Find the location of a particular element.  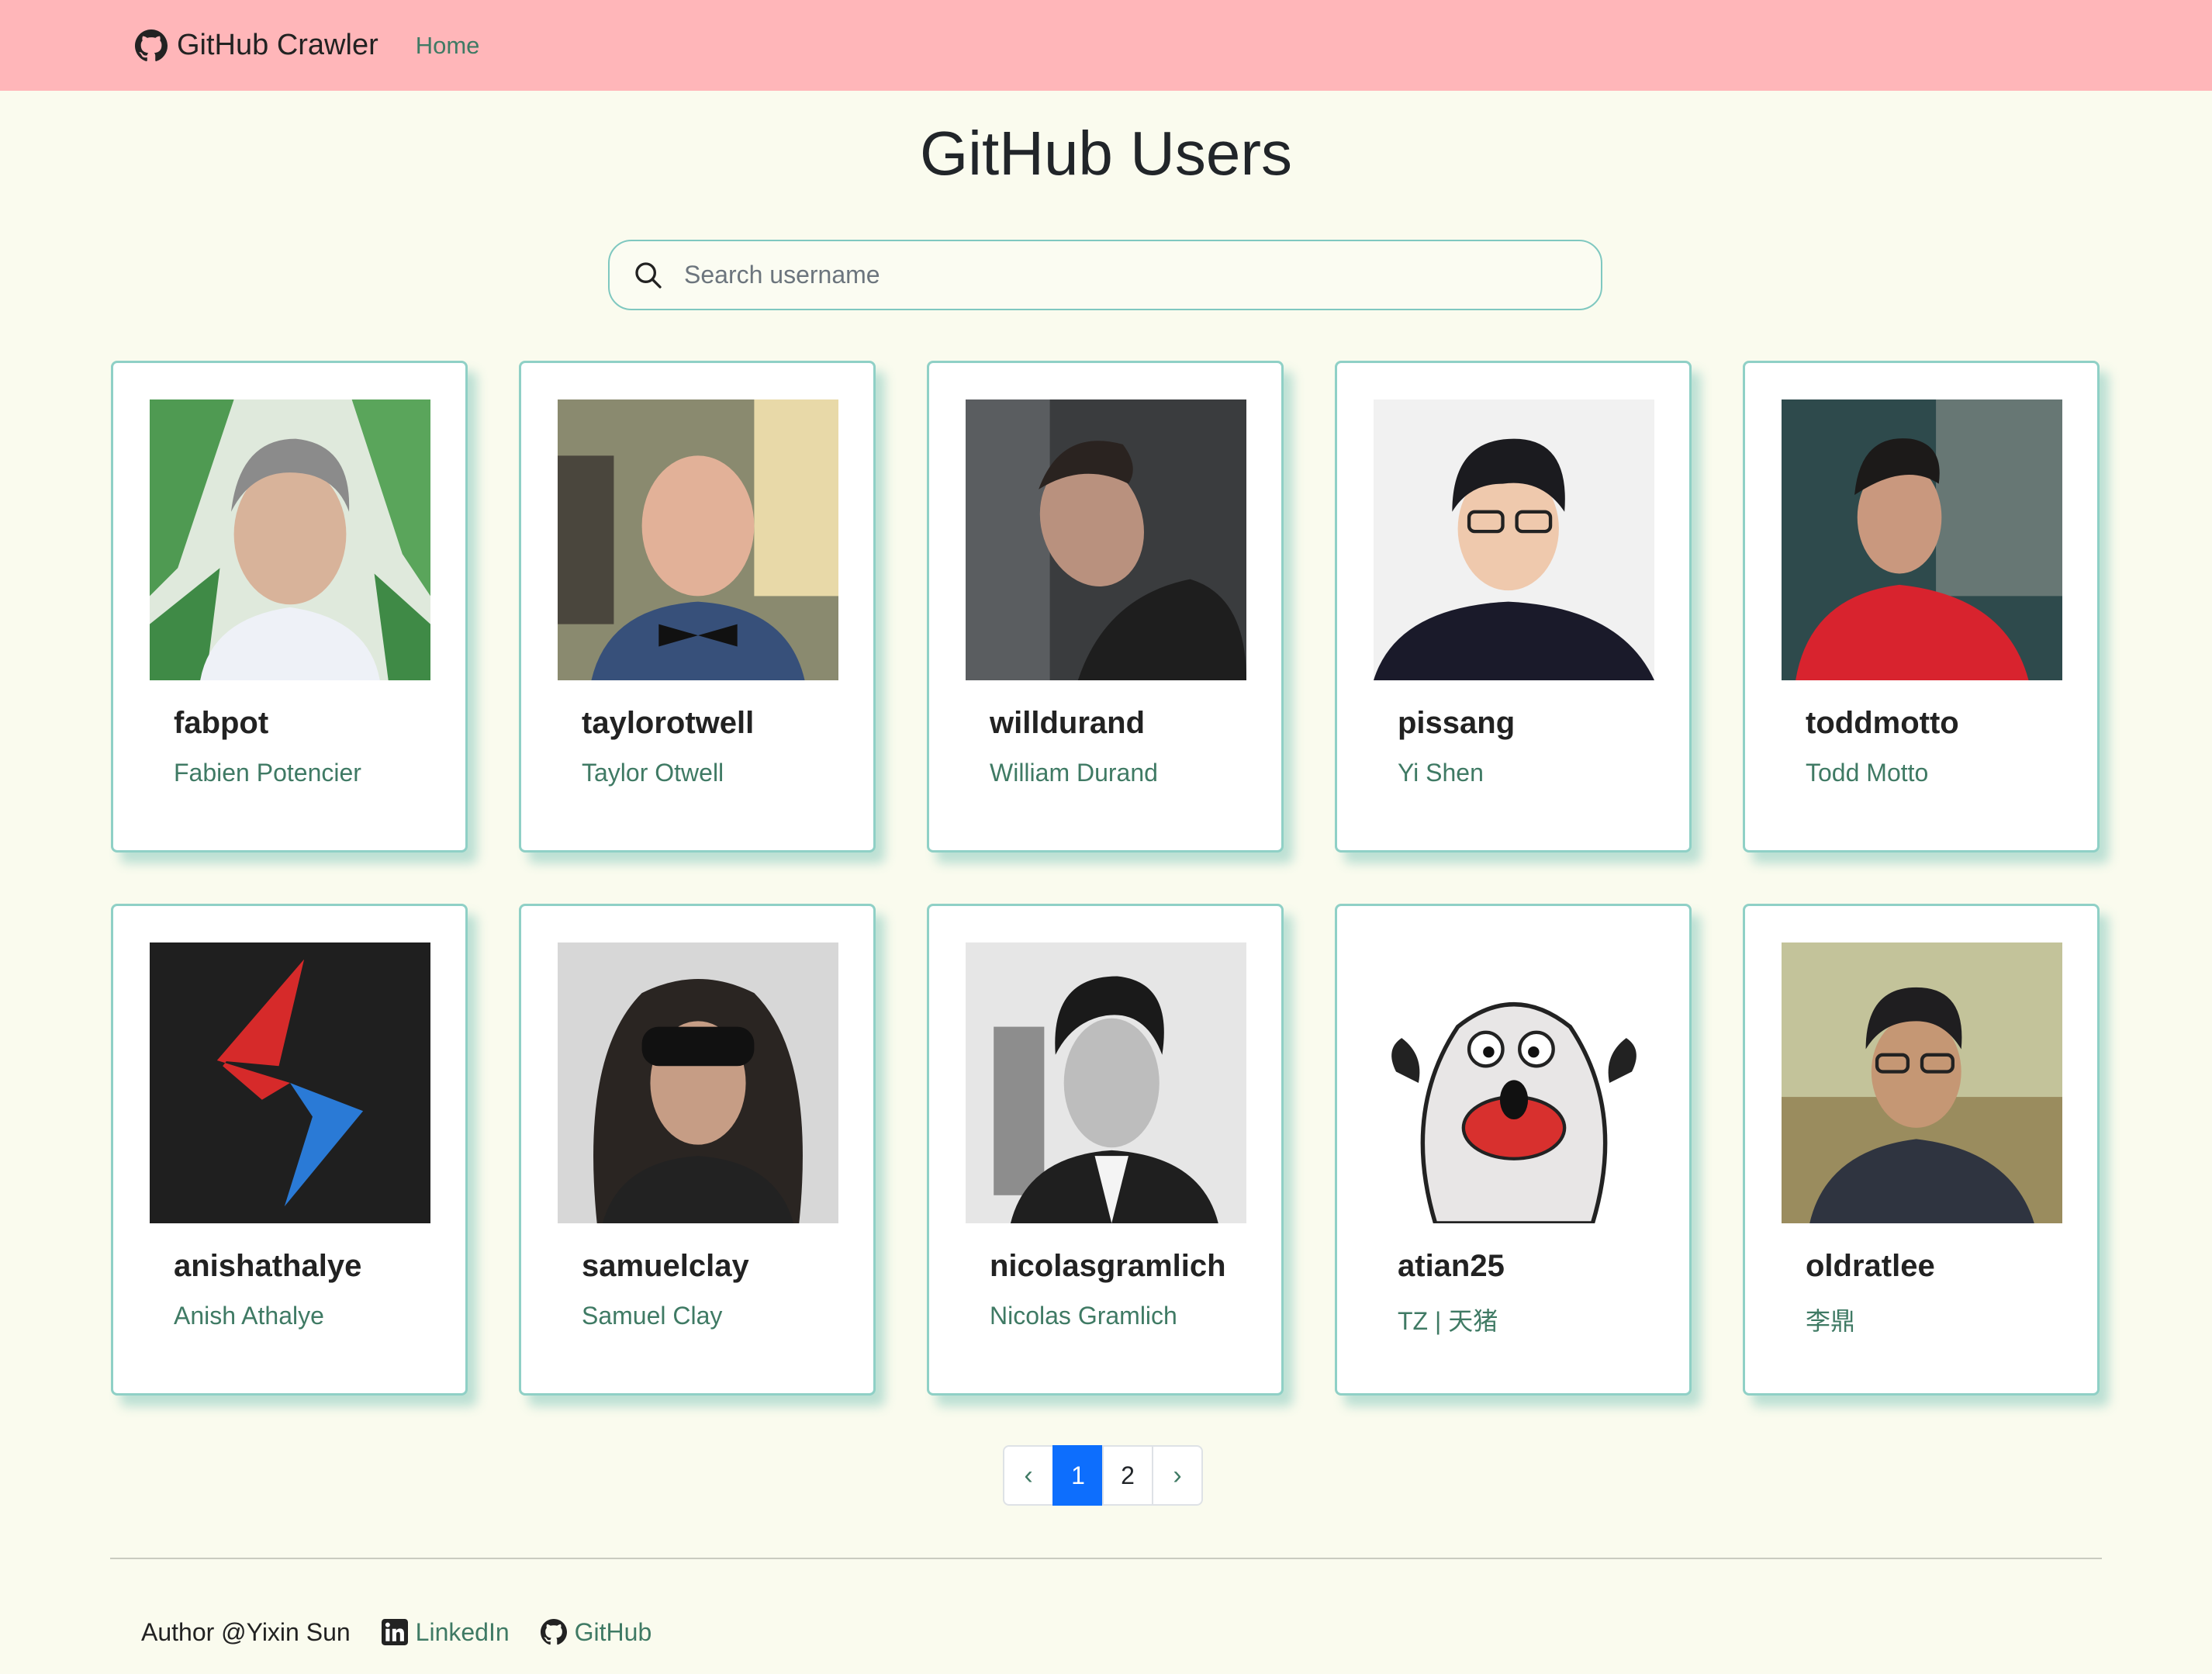

user-card: toddmotto Todd Motto is located at coordinates (1921, 607).